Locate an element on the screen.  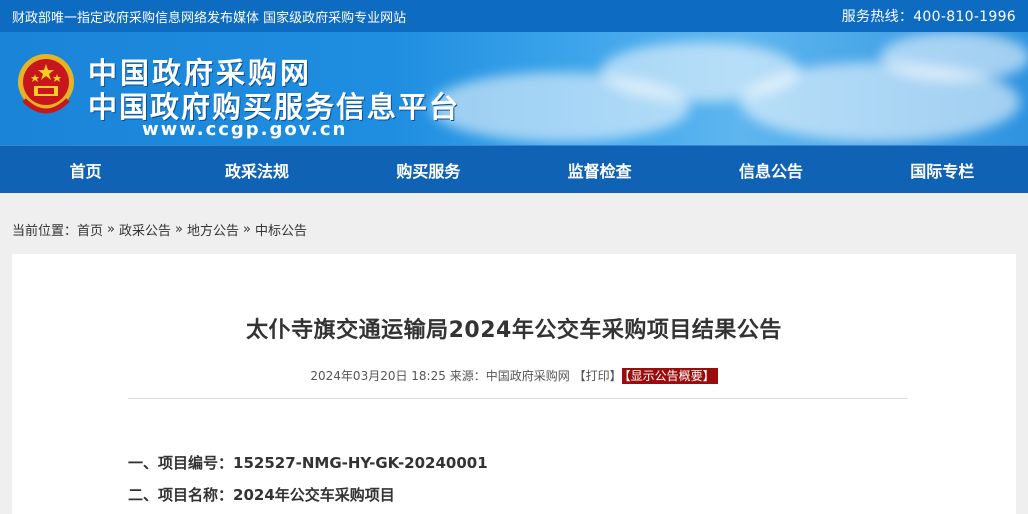
show-summary-button: 【显示公告概要】 is located at coordinates (669, 376).